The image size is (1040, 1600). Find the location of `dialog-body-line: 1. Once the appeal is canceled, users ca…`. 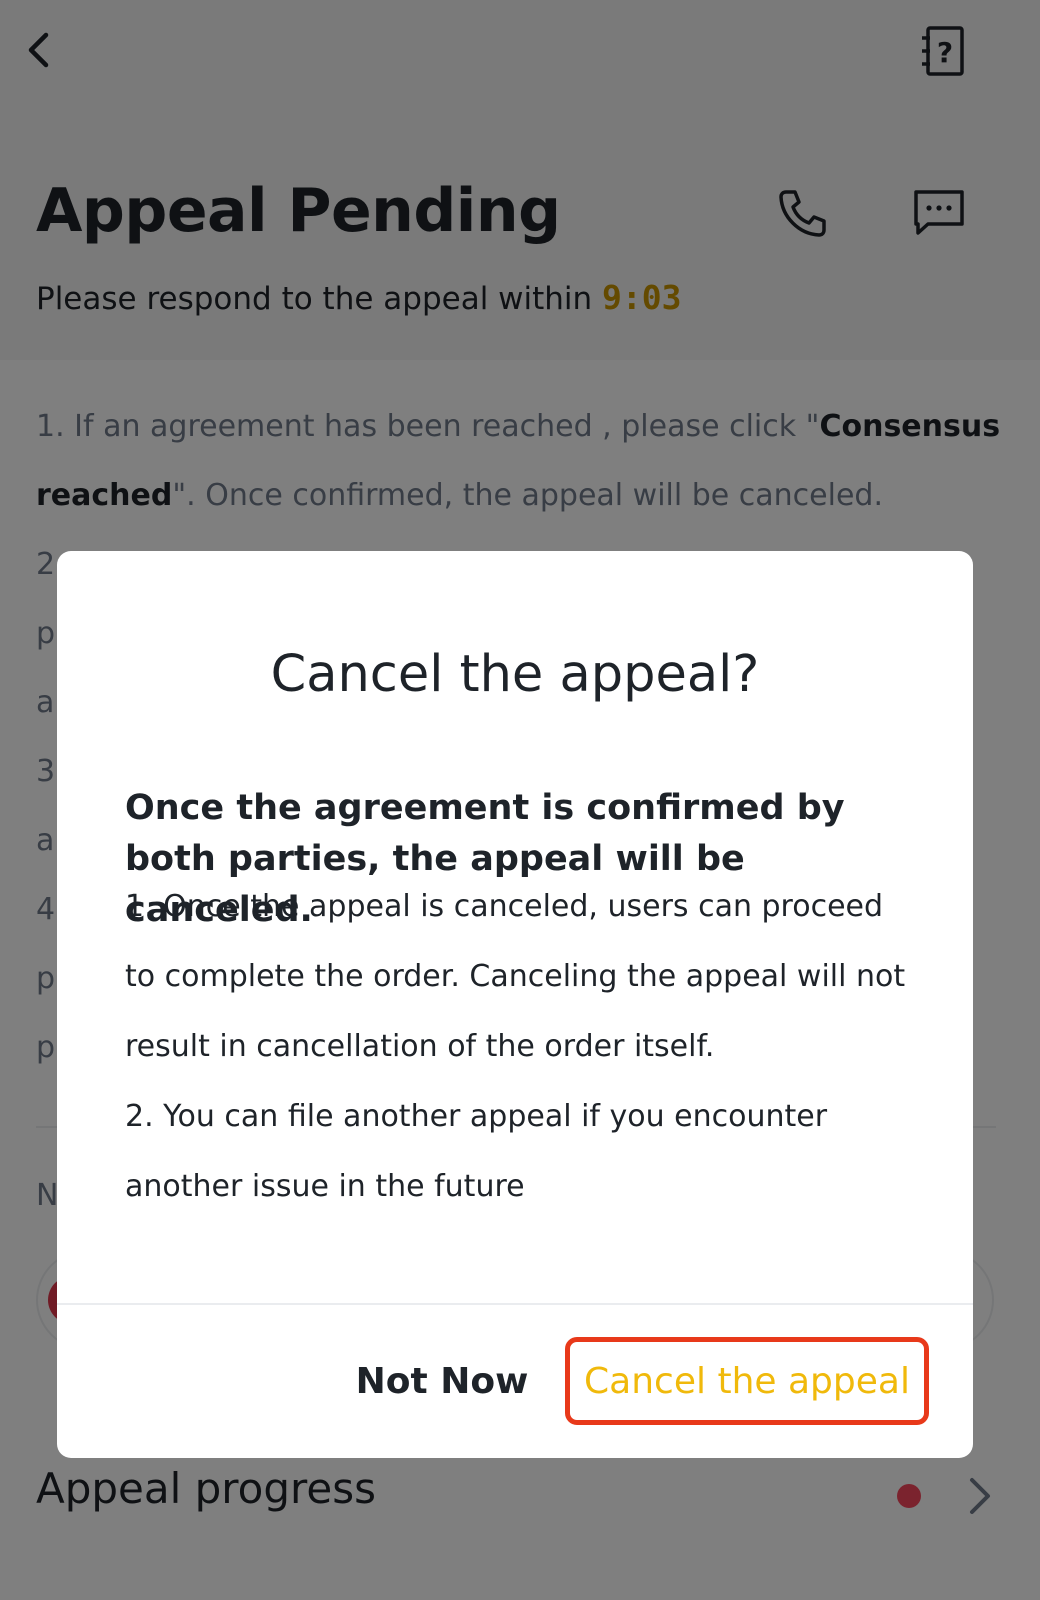

dialog-body-line: 1. Once the appeal is canceled, users ca… is located at coordinates (504, 906).